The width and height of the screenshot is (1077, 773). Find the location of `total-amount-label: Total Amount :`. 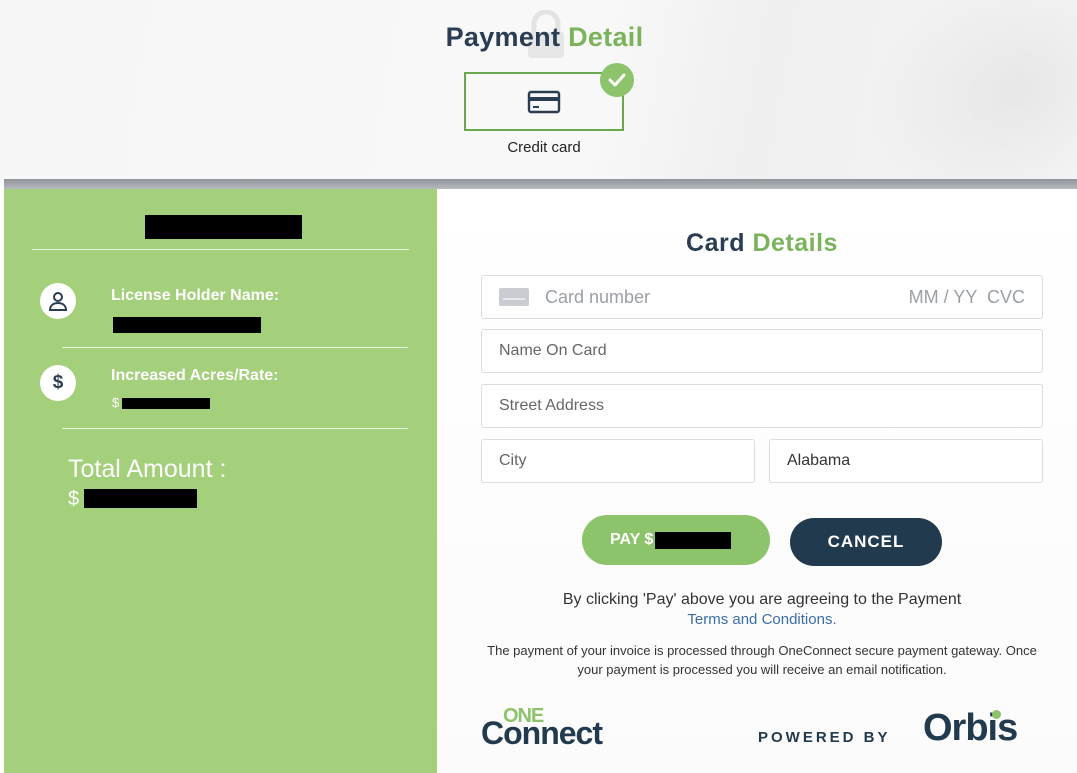

total-amount-label: Total Amount : is located at coordinates (147, 469).